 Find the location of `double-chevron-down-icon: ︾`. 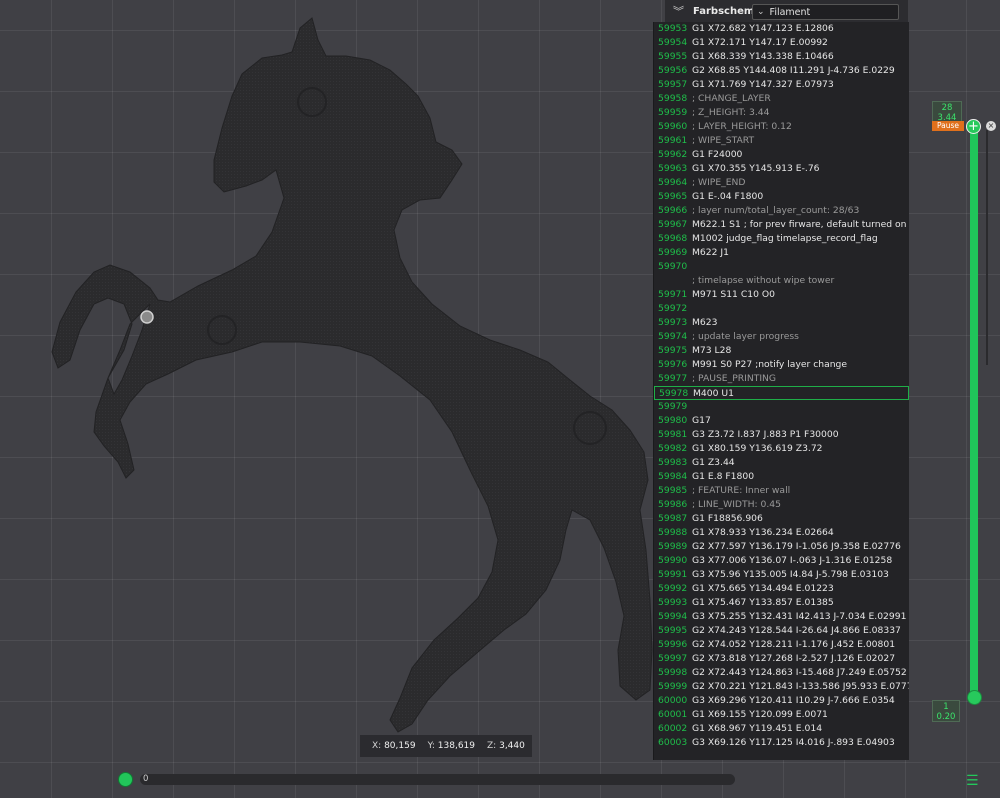

double-chevron-down-icon: ︾ is located at coordinates (679, 11).